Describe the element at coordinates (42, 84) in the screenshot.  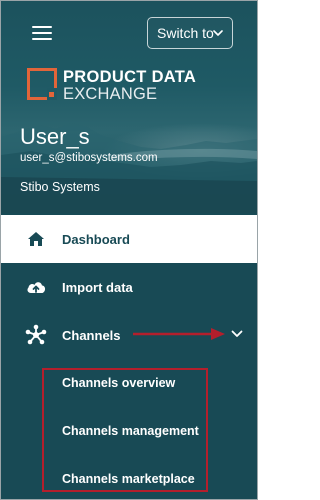
I see `pdx-logo-icon` at that location.